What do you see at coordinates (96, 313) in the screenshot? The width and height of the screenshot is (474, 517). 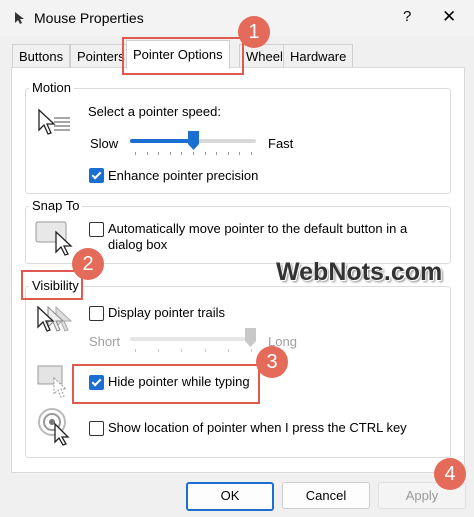 I see `pointer-trails-checkbox` at bounding box center [96, 313].